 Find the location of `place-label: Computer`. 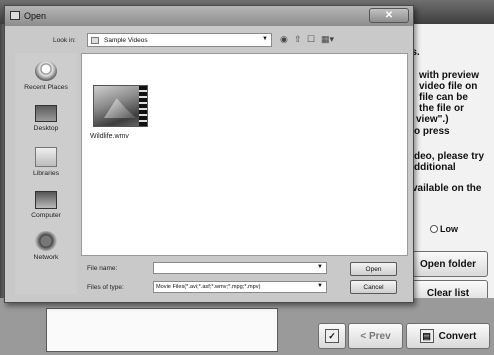

place-label: Computer is located at coordinates (46, 215).